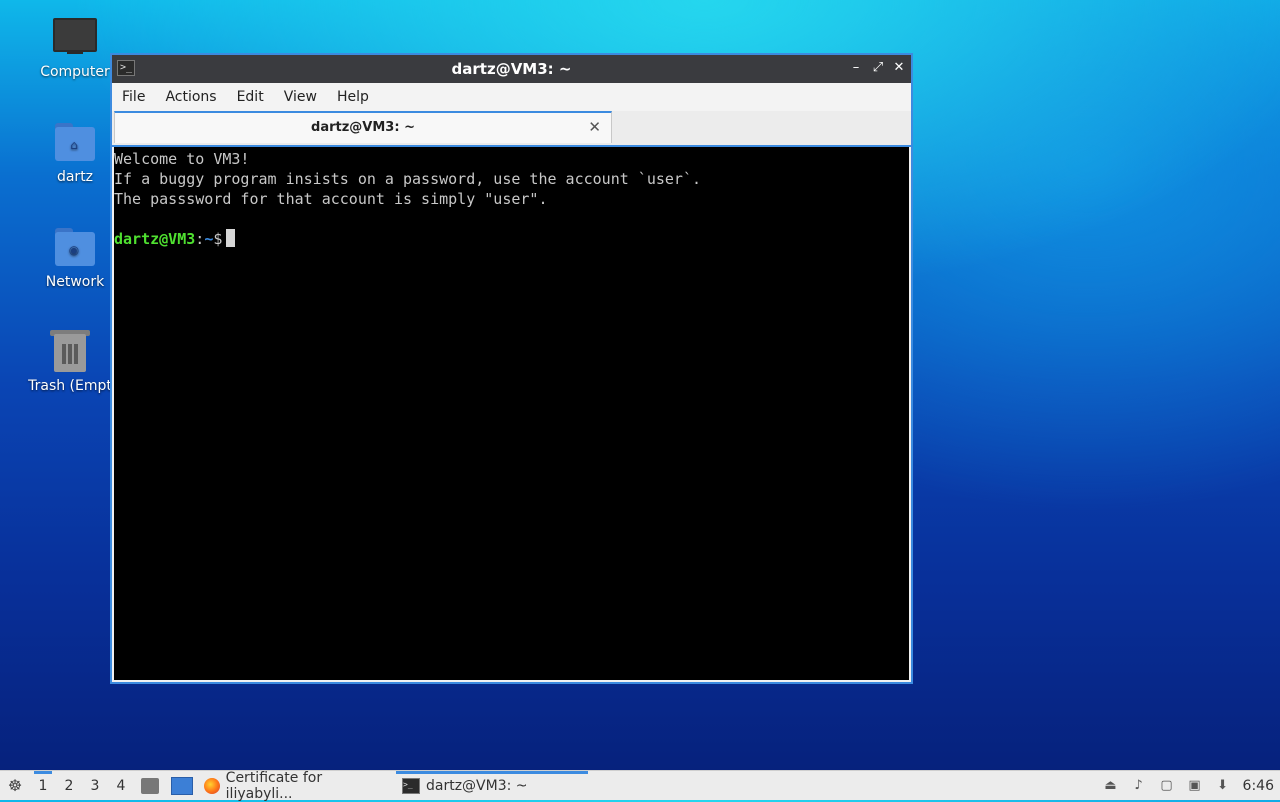 Image resolution: width=1280 pixels, height=802 pixels. I want to click on maximize-button: ⤢, so click(878, 68).